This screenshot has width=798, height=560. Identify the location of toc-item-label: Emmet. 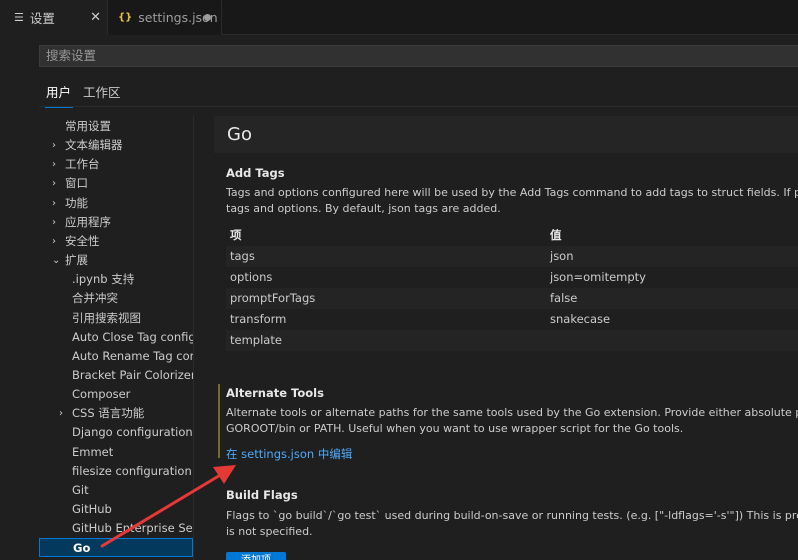
(93, 451).